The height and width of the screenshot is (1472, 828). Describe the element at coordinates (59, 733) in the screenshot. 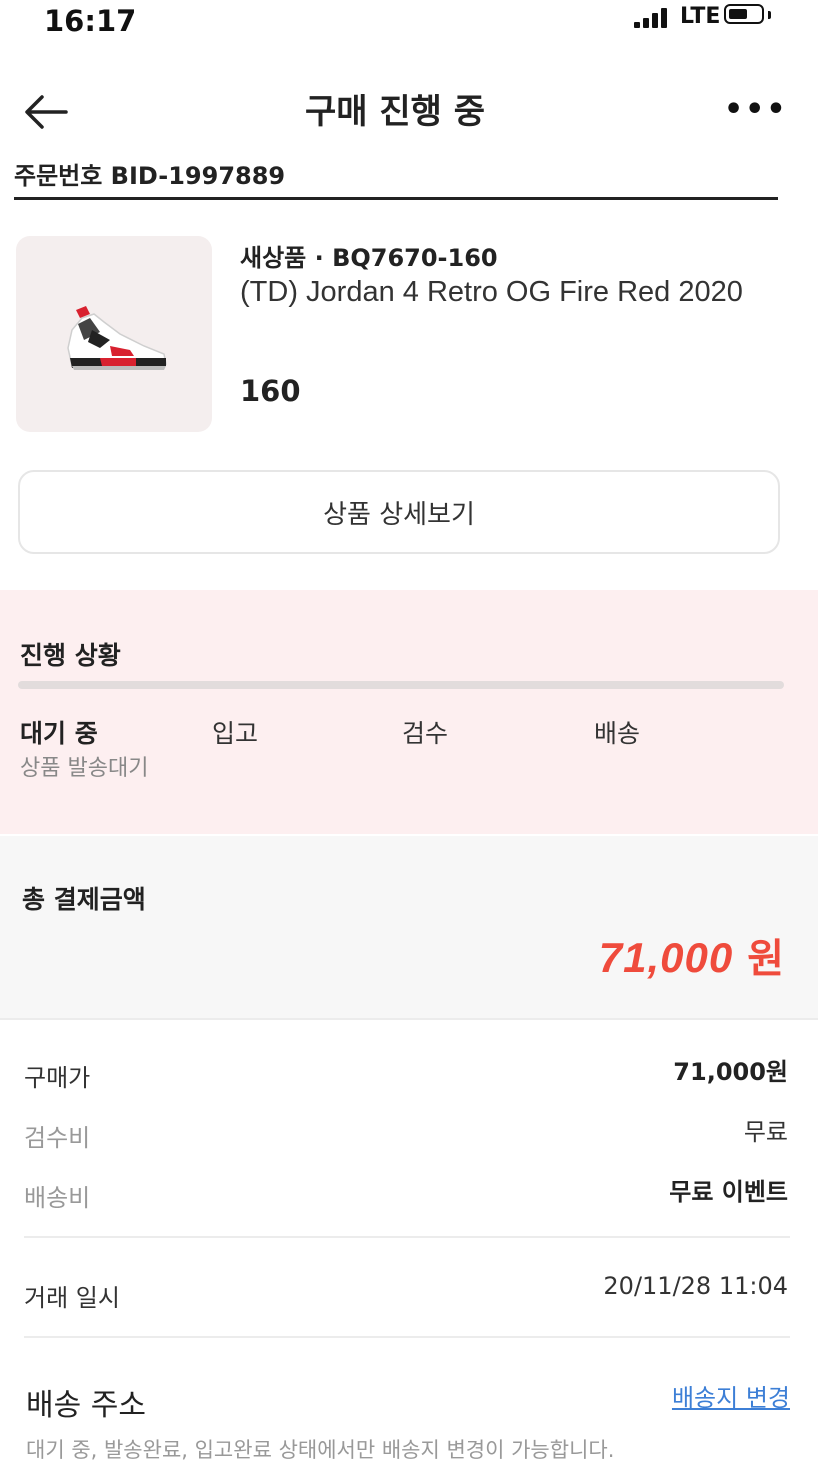

I see `step-waiting: 대기 중` at that location.